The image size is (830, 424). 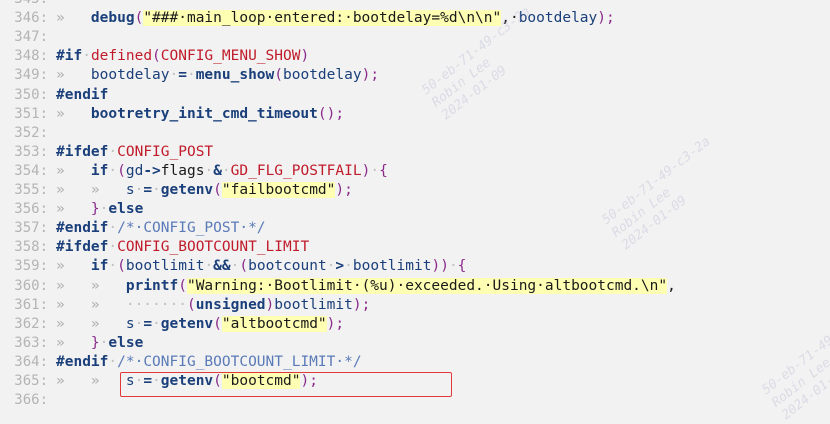 I want to click on code-line: 361: » » ·······(unsigned)bootlimit);, so click(x=415, y=305).